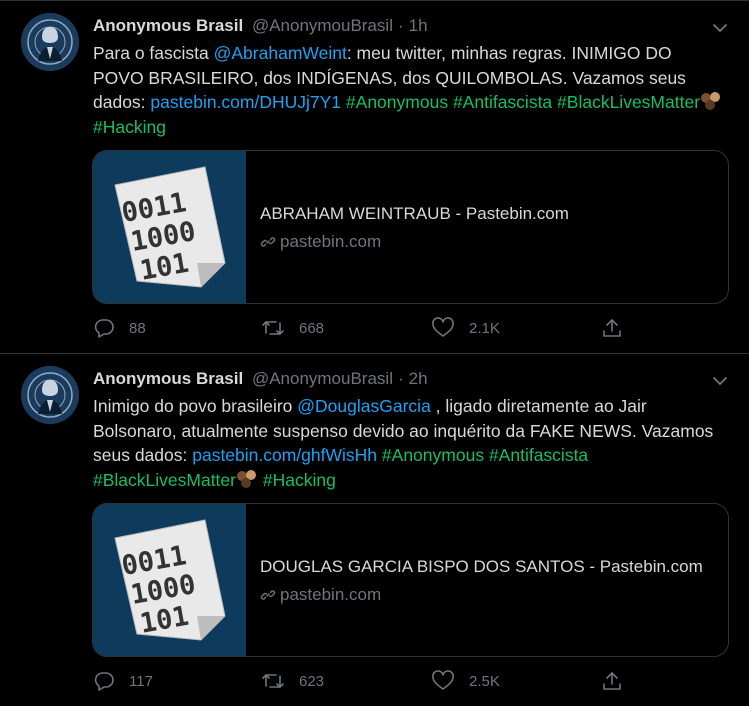 The width and height of the screenshot is (749, 706). What do you see at coordinates (465, 328) in the screenshot?
I see `like-button: 2.1K` at bounding box center [465, 328].